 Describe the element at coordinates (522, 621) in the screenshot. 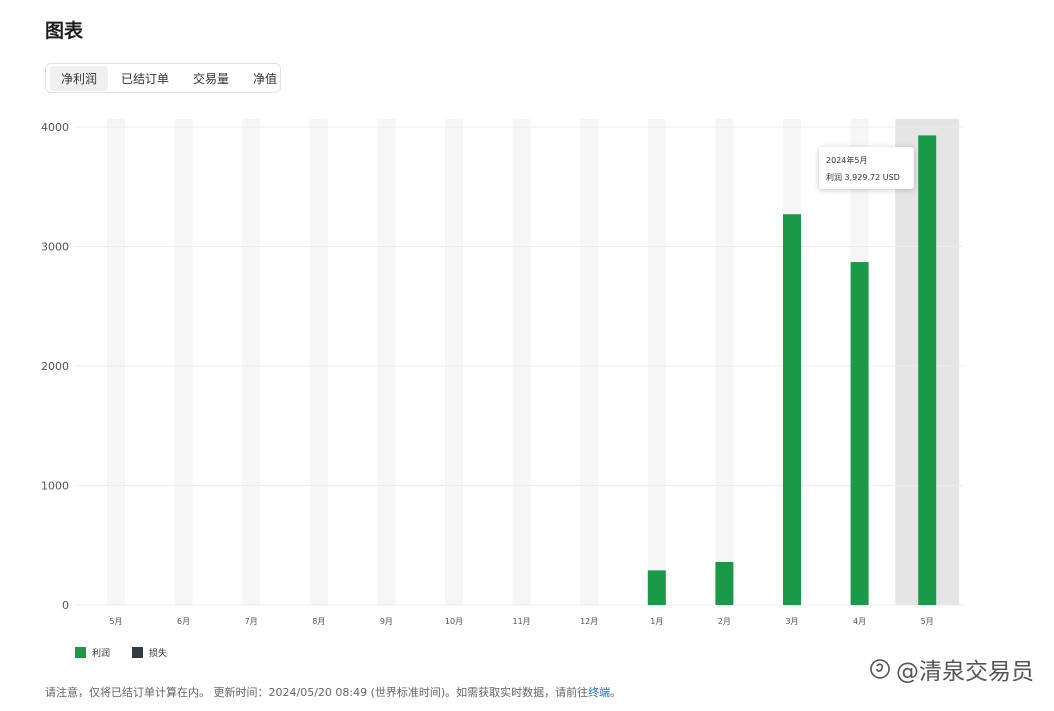

I see `x-tick-label: 11月` at that location.